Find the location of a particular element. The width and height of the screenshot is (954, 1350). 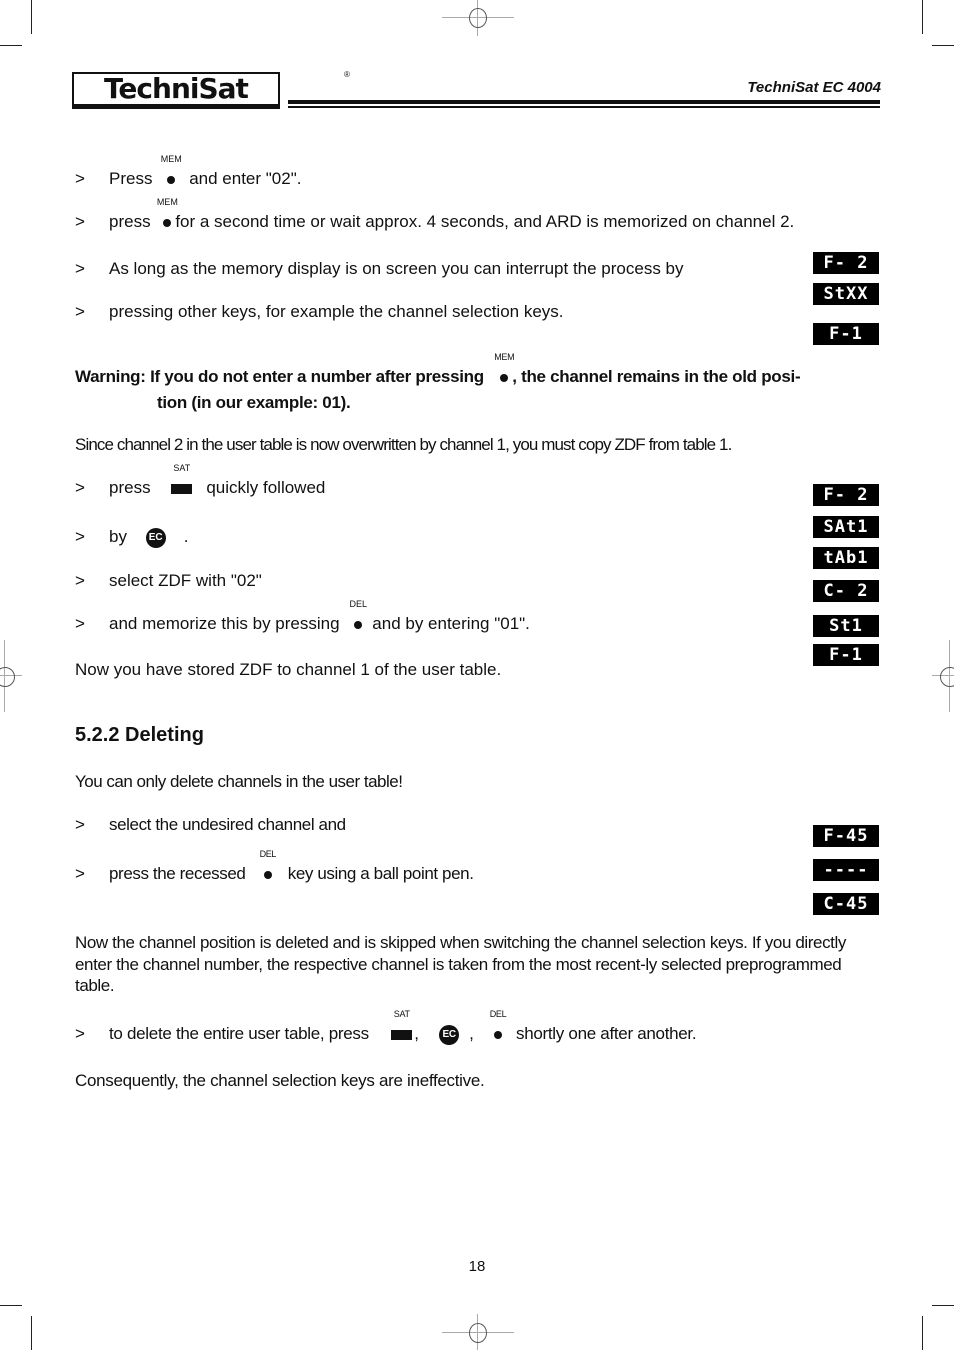

technisat-logo: TechniSat ® is located at coordinates (211, 89).